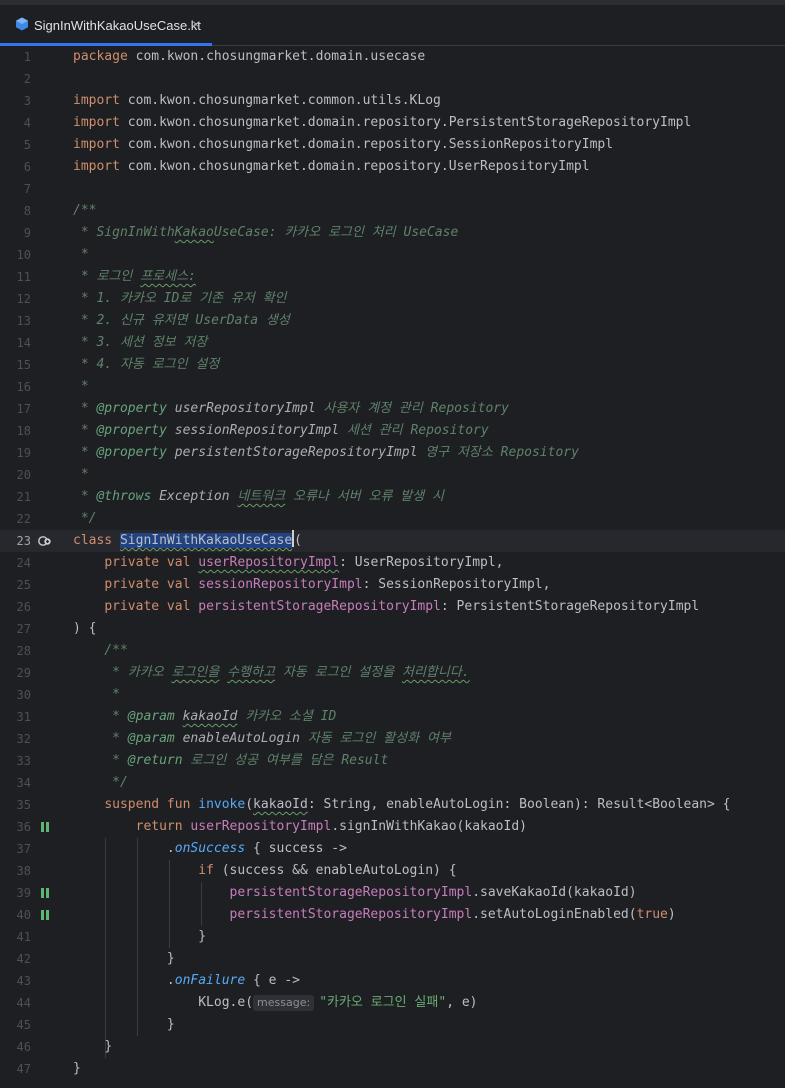 Image resolution: width=785 pixels, height=1088 pixels. What do you see at coordinates (170, 958) in the screenshot?
I see `code-token: }` at bounding box center [170, 958].